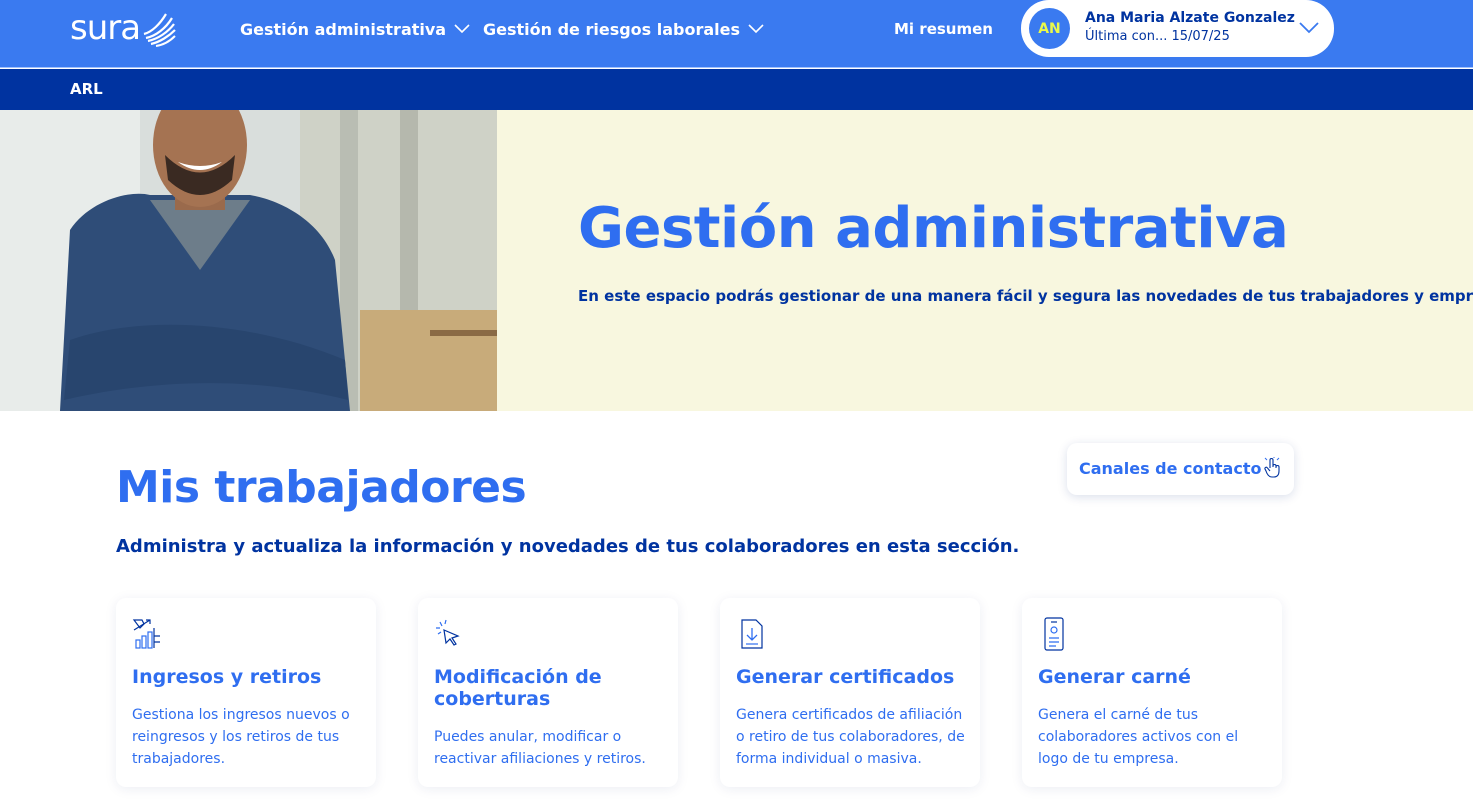  What do you see at coordinates (752, 634) in the screenshot?
I see `document-download-icon` at bounding box center [752, 634].